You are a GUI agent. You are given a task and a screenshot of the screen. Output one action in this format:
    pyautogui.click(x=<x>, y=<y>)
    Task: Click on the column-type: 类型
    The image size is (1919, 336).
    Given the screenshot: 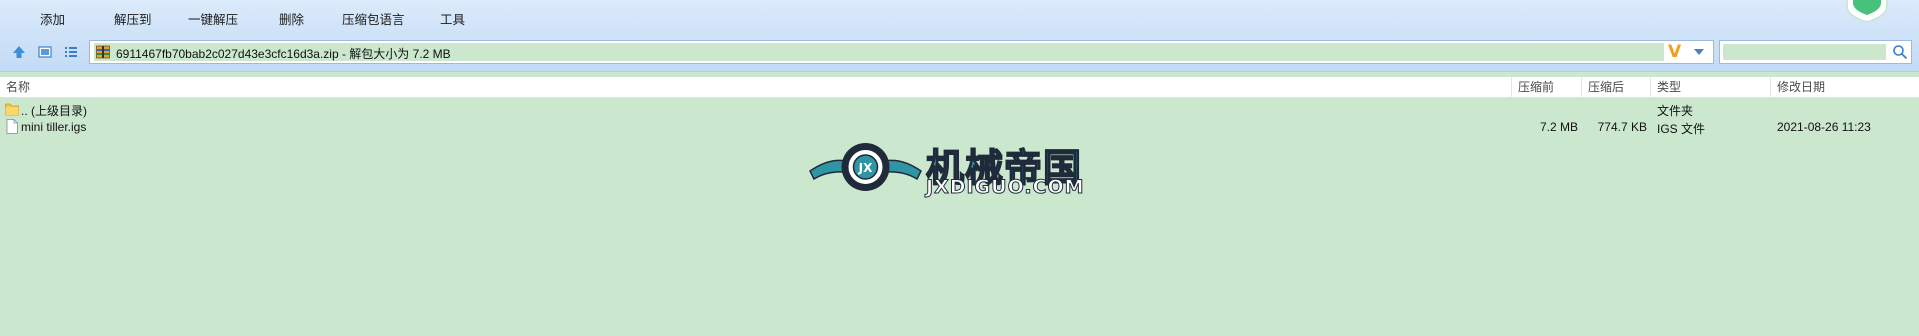 What is the action you would take?
    pyautogui.click(x=1710, y=87)
    